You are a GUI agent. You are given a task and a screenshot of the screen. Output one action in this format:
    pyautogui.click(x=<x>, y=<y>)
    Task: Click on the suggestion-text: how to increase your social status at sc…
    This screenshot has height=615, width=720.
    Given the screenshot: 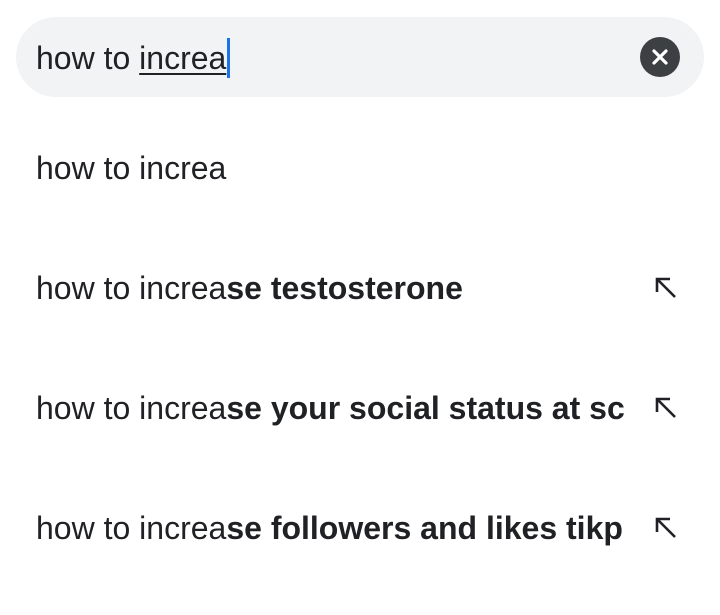 What is the action you would take?
    pyautogui.click(x=330, y=408)
    